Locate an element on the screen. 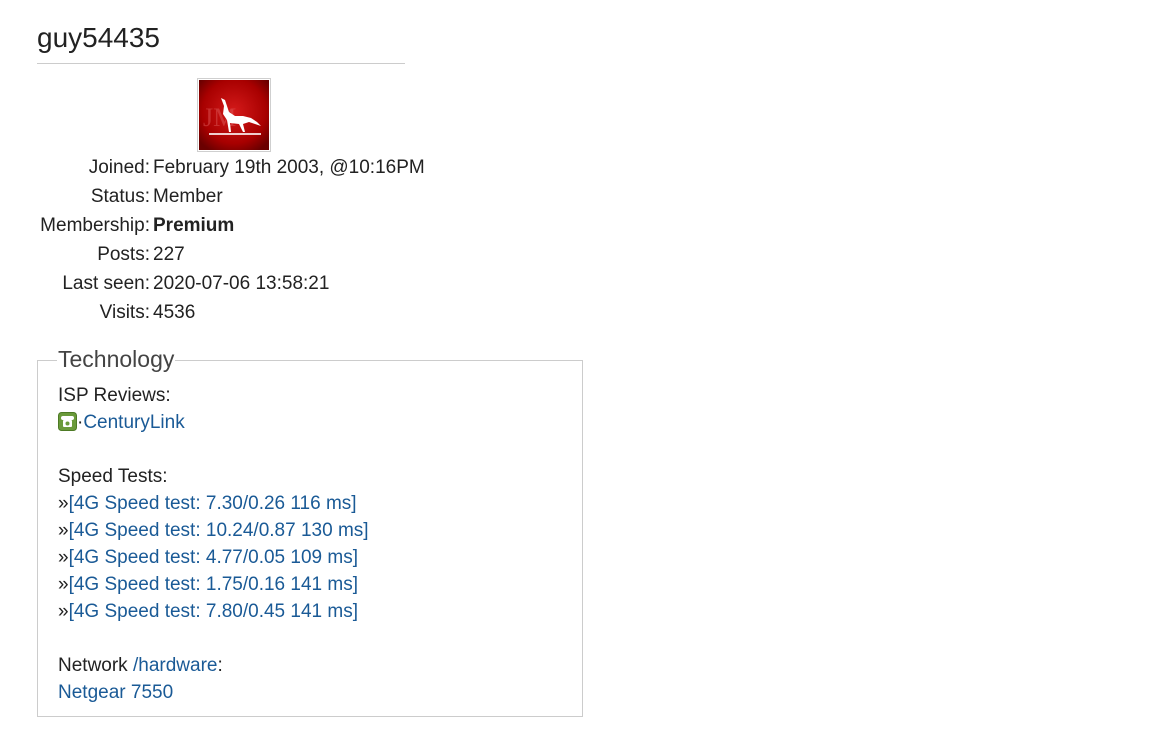 Image resolution: width=1152 pixels, height=748 pixels. detail-row-membership: Membership: Premium is located at coordinates (212, 225).